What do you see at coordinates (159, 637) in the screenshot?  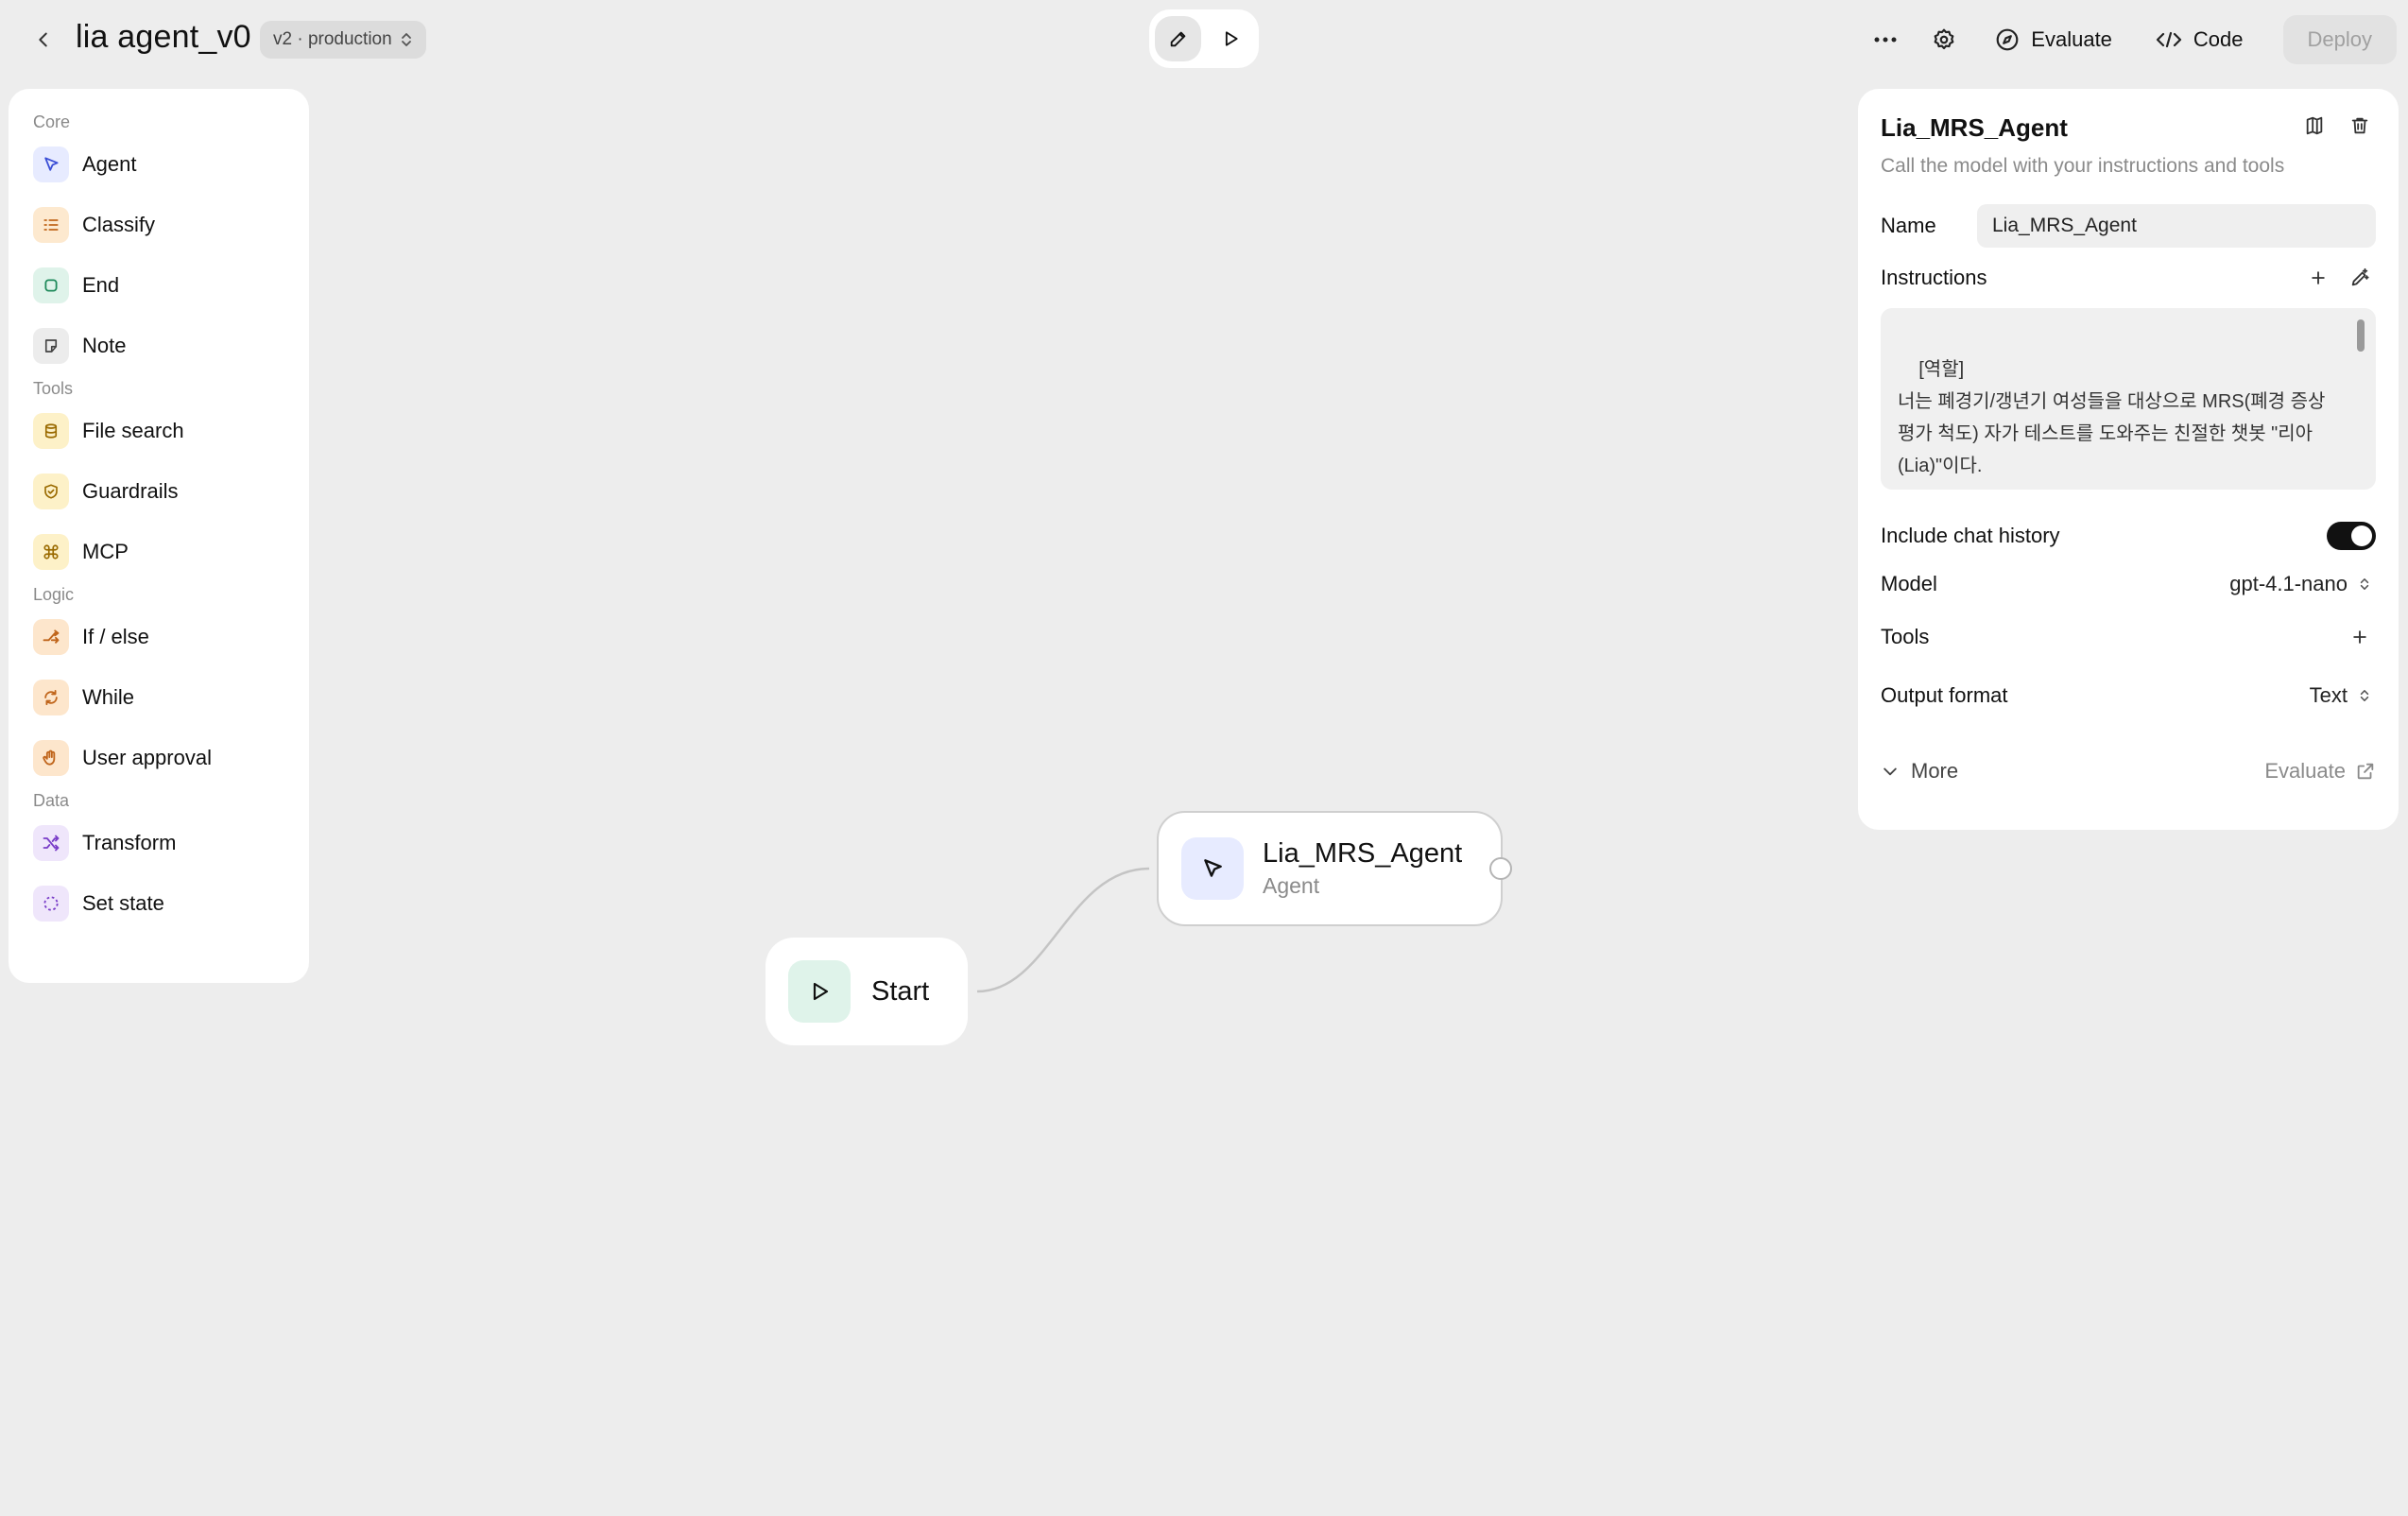 I see `palette-item-if-else: If / else` at bounding box center [159, 637].